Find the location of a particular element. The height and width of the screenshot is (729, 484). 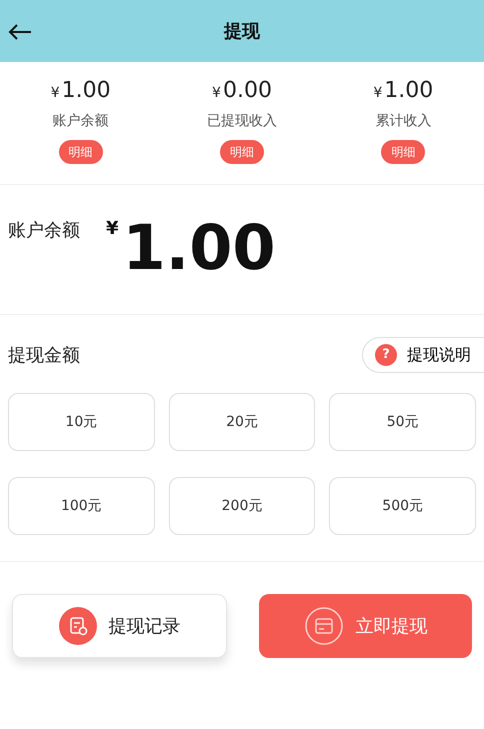

stat-value: 0.00 is located at coordinates (247, 91).